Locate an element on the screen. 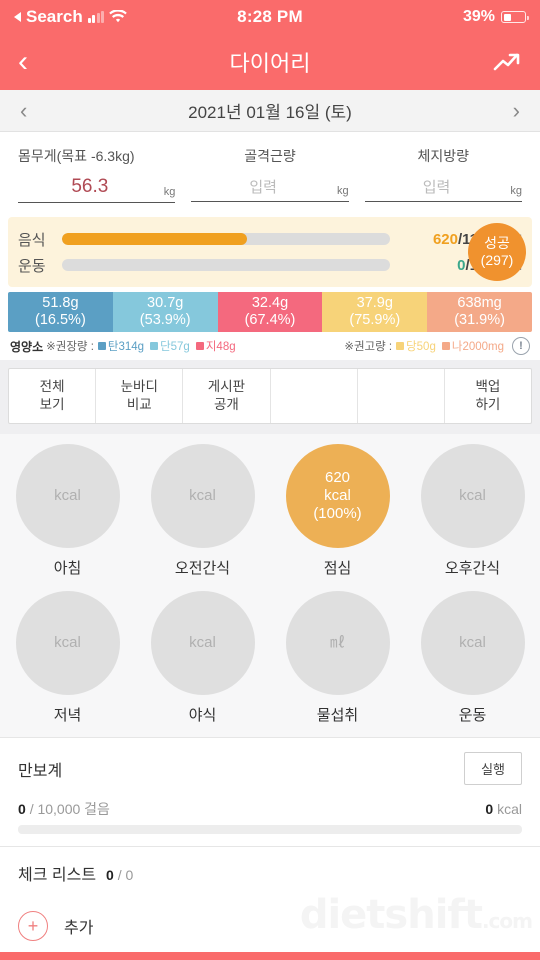 This screenshot has height=960, width=540. calorie-summary: 음식 620/1100 kcal 운동 0/183 kcal 성공 (297) is located at coordinates (270, 252).